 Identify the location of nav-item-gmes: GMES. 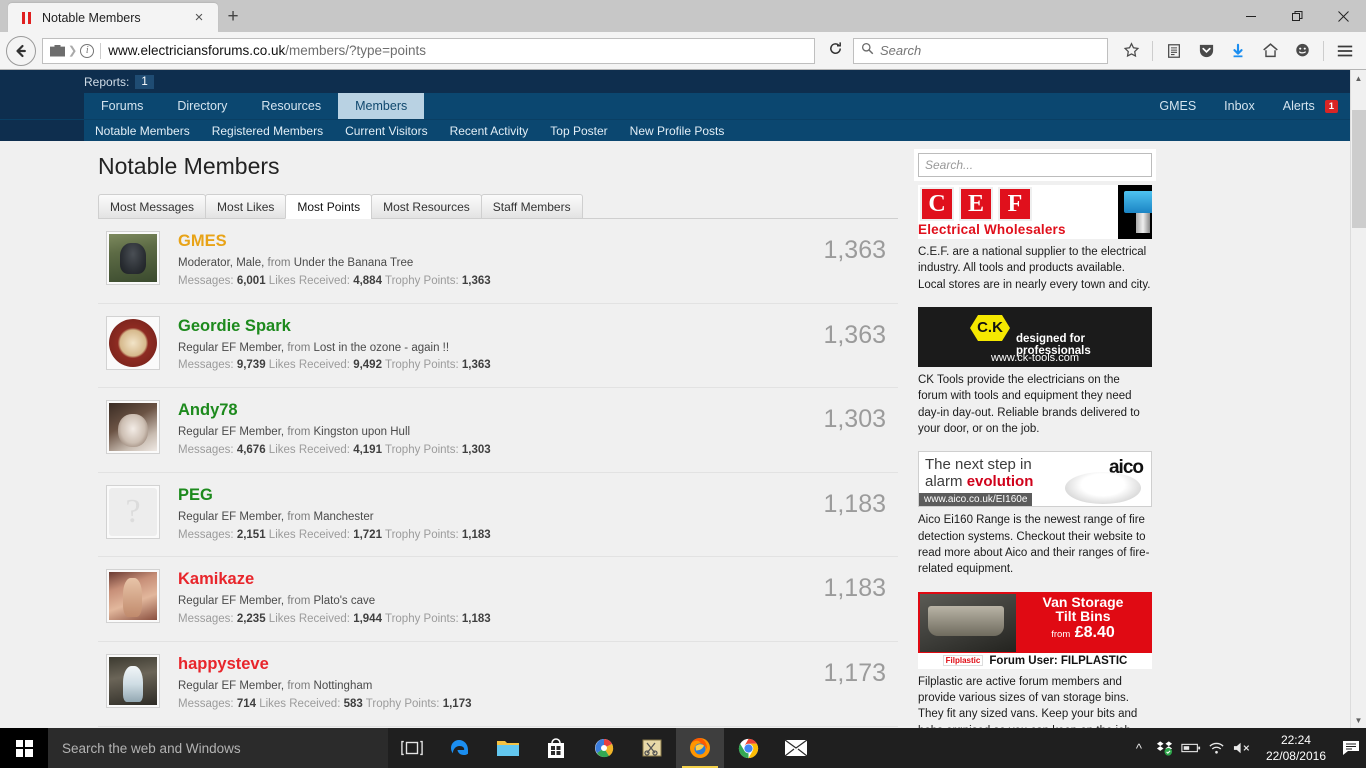
(1177, 106).